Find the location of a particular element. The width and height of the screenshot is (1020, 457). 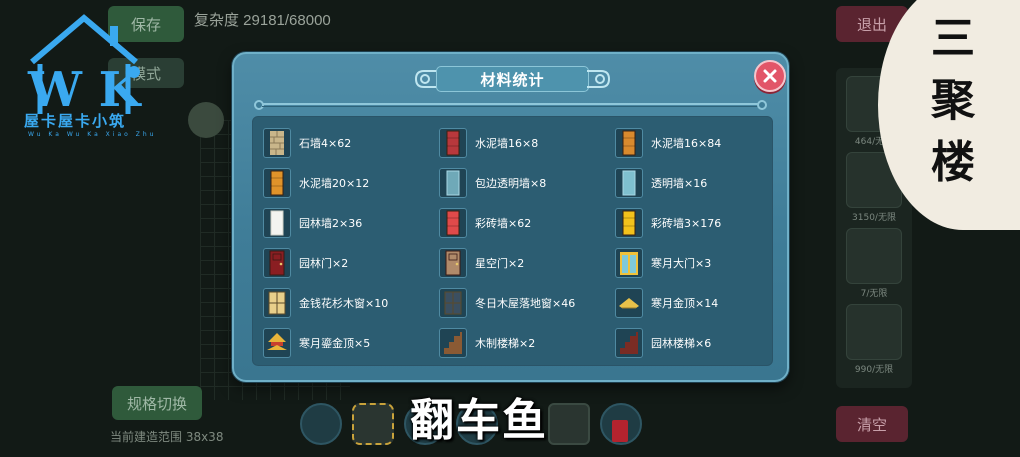

stone-wall-icon is located at coordinates (277, 143).